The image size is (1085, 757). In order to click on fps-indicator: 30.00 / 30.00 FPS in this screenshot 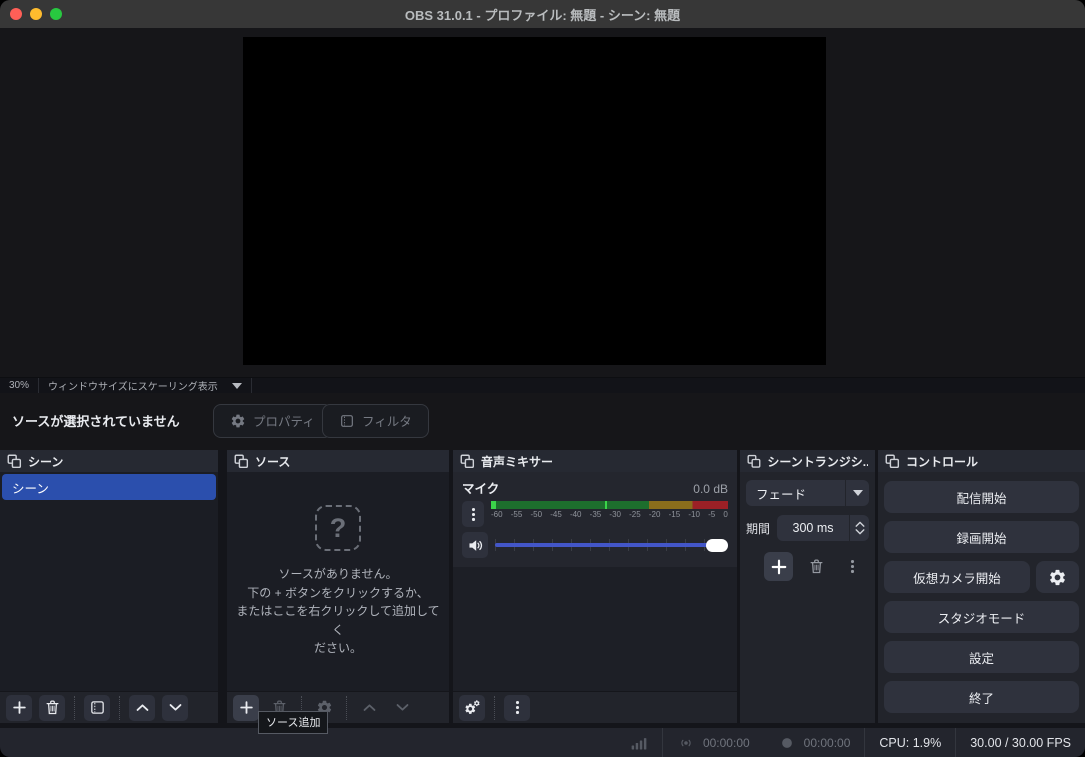, I will do `click(1020, 742)`.